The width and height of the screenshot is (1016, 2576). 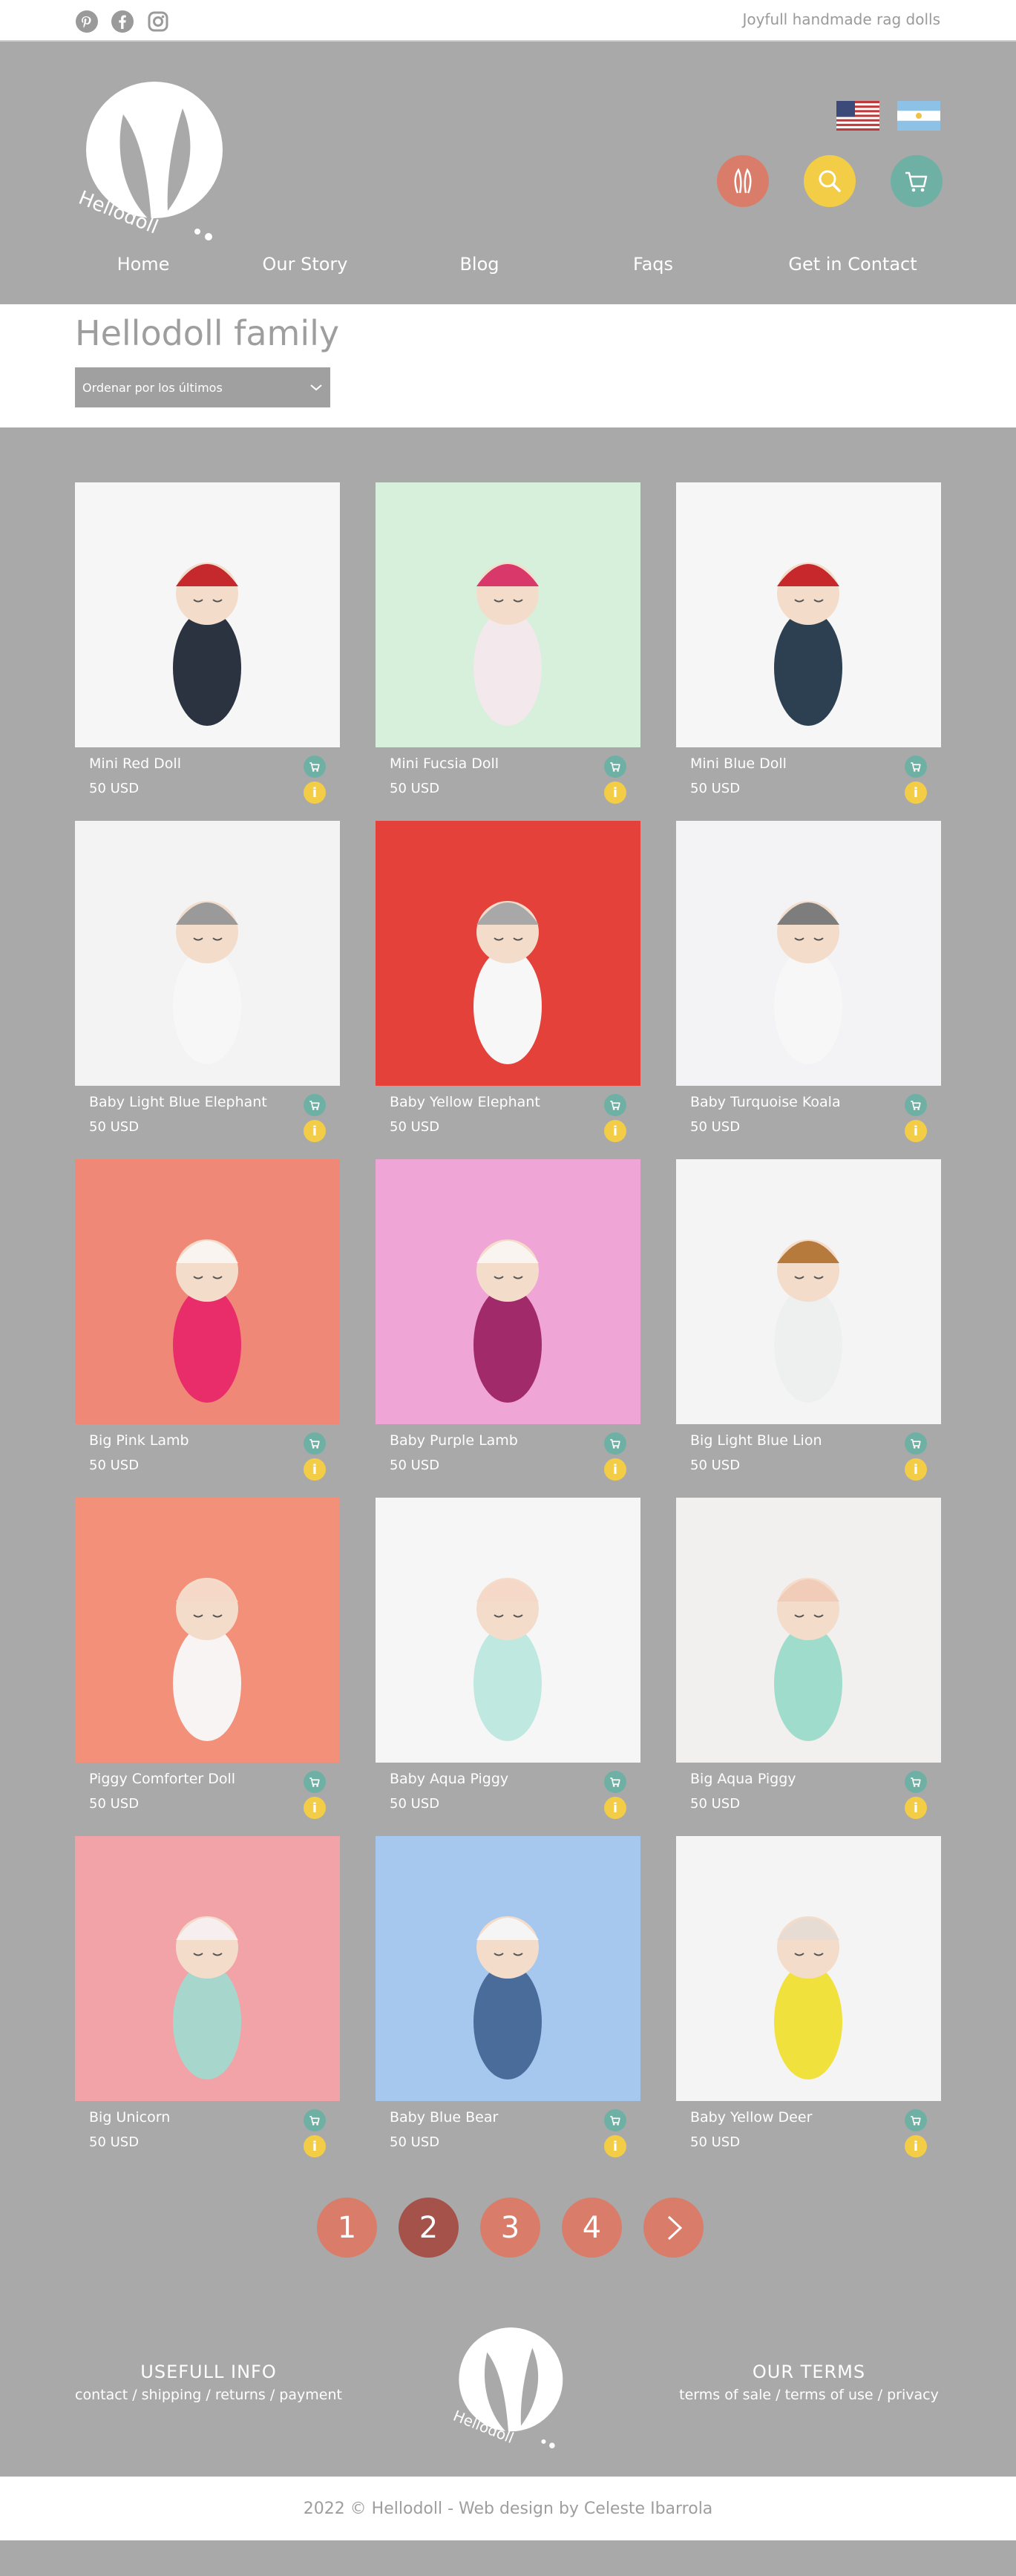 What do you see at coordinates (673, 2228) in the screenshot?
I see `next-arrow-icon` at bounding box center [673, 2228].